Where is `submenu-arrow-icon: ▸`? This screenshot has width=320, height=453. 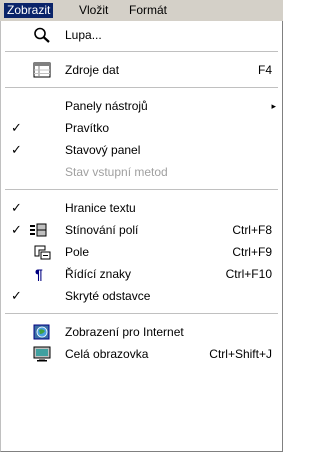 submenu-arrow-icon: ▸ is located at coordinates (273, 106).